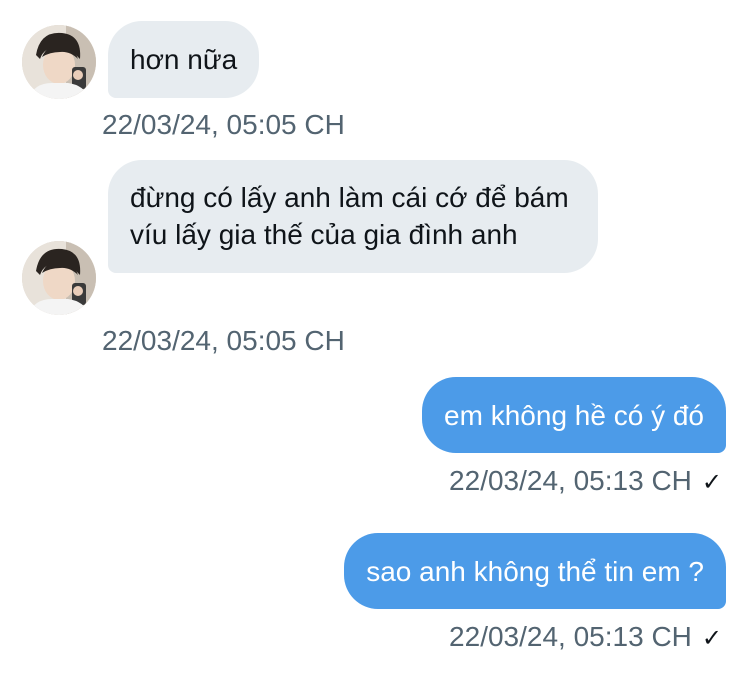  Describe the element at coordinates (535, 571) in the screenshot. I see `message-bubble-outgoing: sao anh không thể tin em ?` at that location.